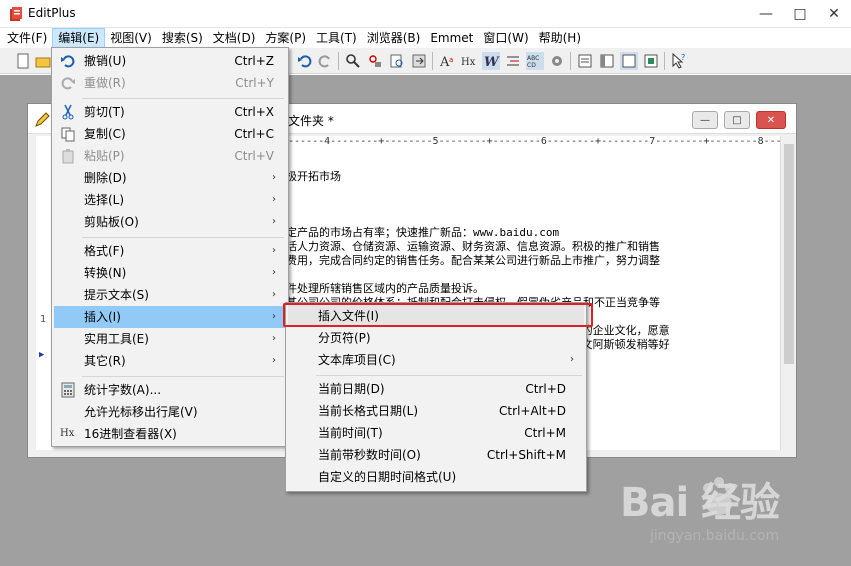 This screenshot has width=851, height=566. What do you see at coordinates (789, 254) in the screenshot?
I see `scrollbar-thumb` at bounding box center [789, 254].